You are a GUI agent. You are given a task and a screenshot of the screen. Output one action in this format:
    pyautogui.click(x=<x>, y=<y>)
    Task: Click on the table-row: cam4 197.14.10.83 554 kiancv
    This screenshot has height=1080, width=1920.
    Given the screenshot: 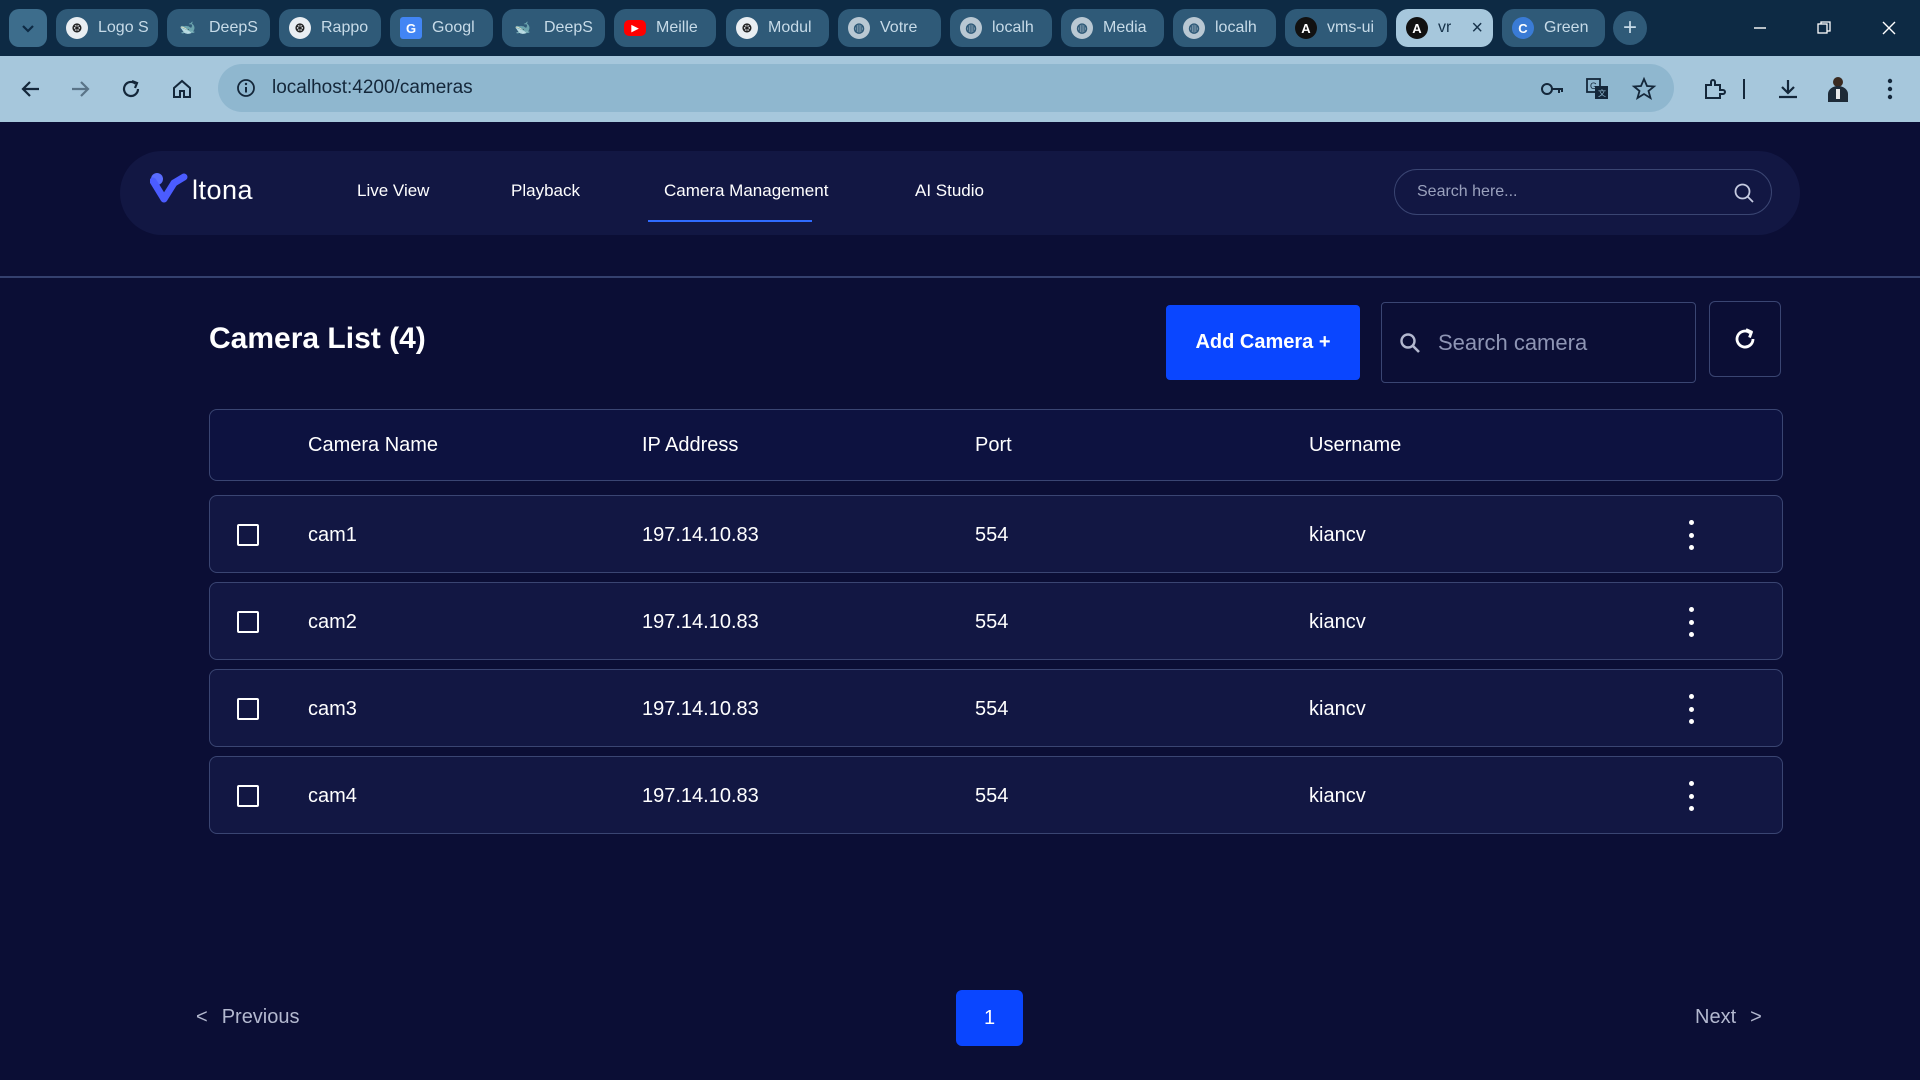 What is the action you would take?
    pyautogui.click(x=996, y=795)
    